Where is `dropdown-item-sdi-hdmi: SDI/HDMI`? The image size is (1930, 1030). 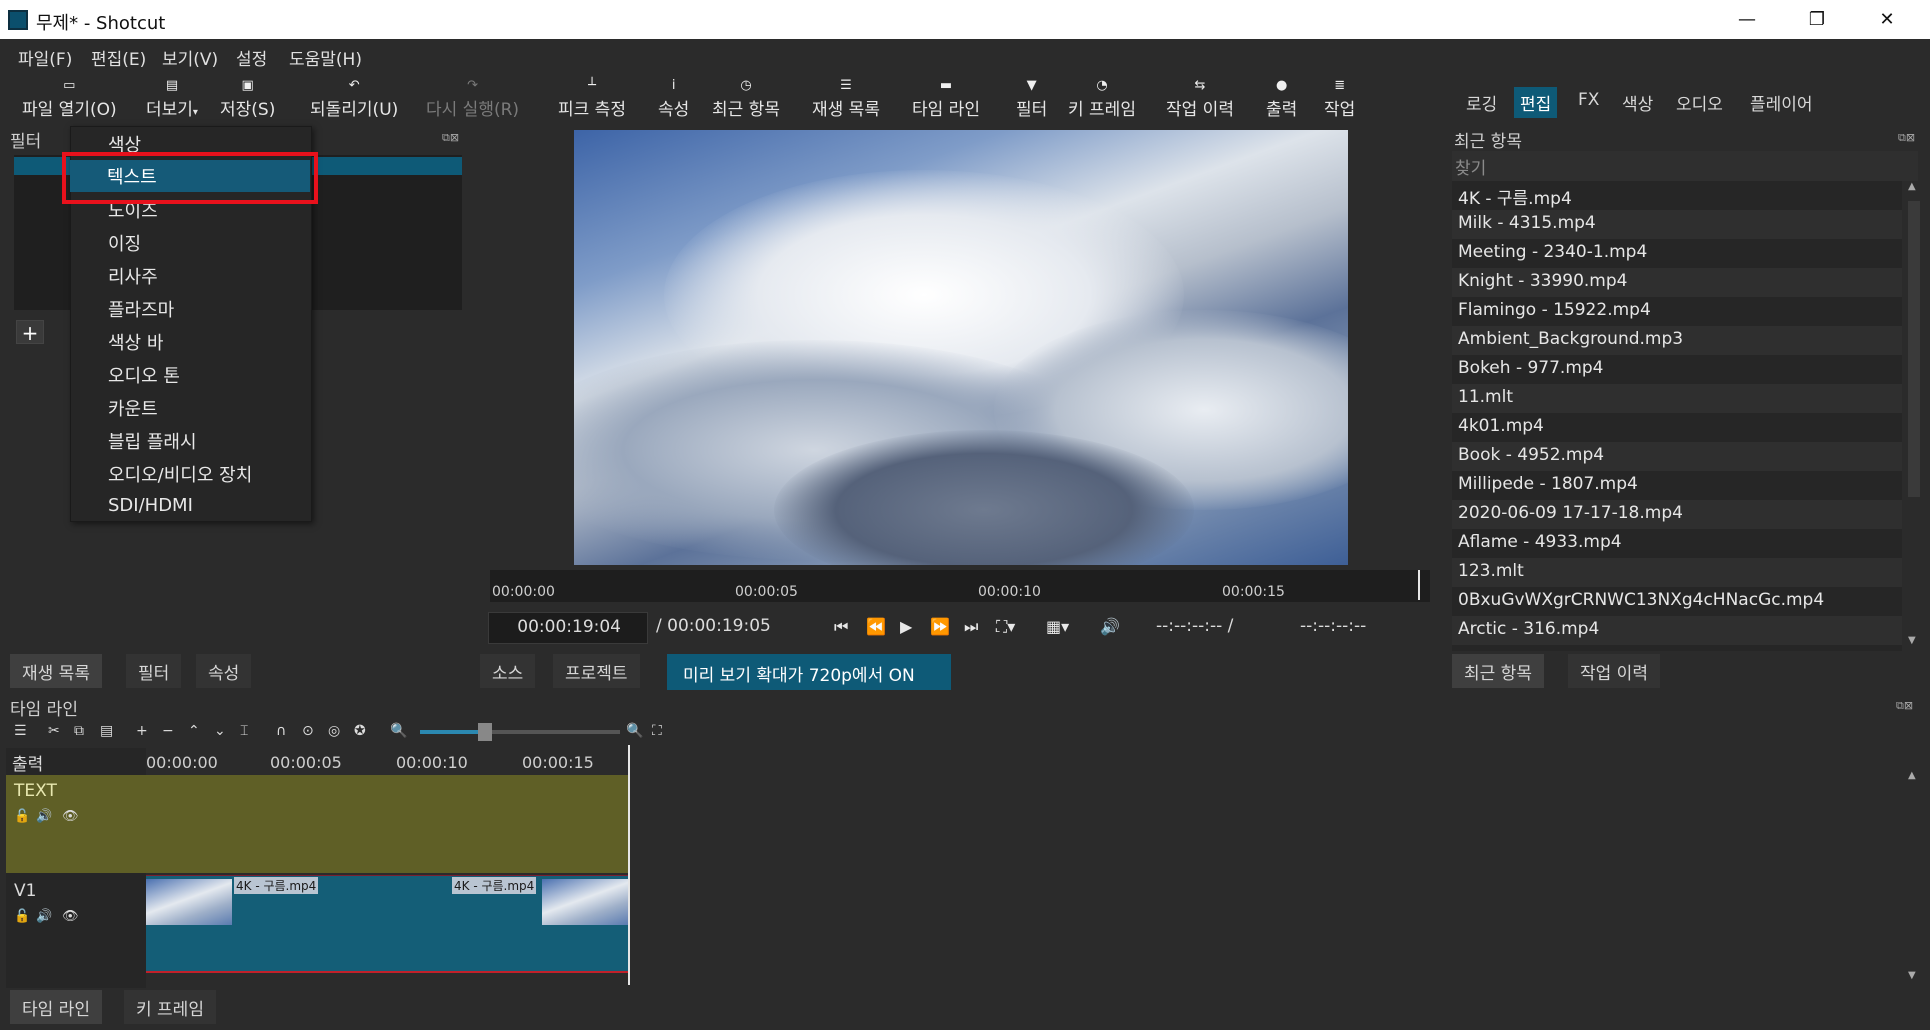
dropdown-item-sdi-hdmi: SDI/HDMI is located at coordinates (150, 505).